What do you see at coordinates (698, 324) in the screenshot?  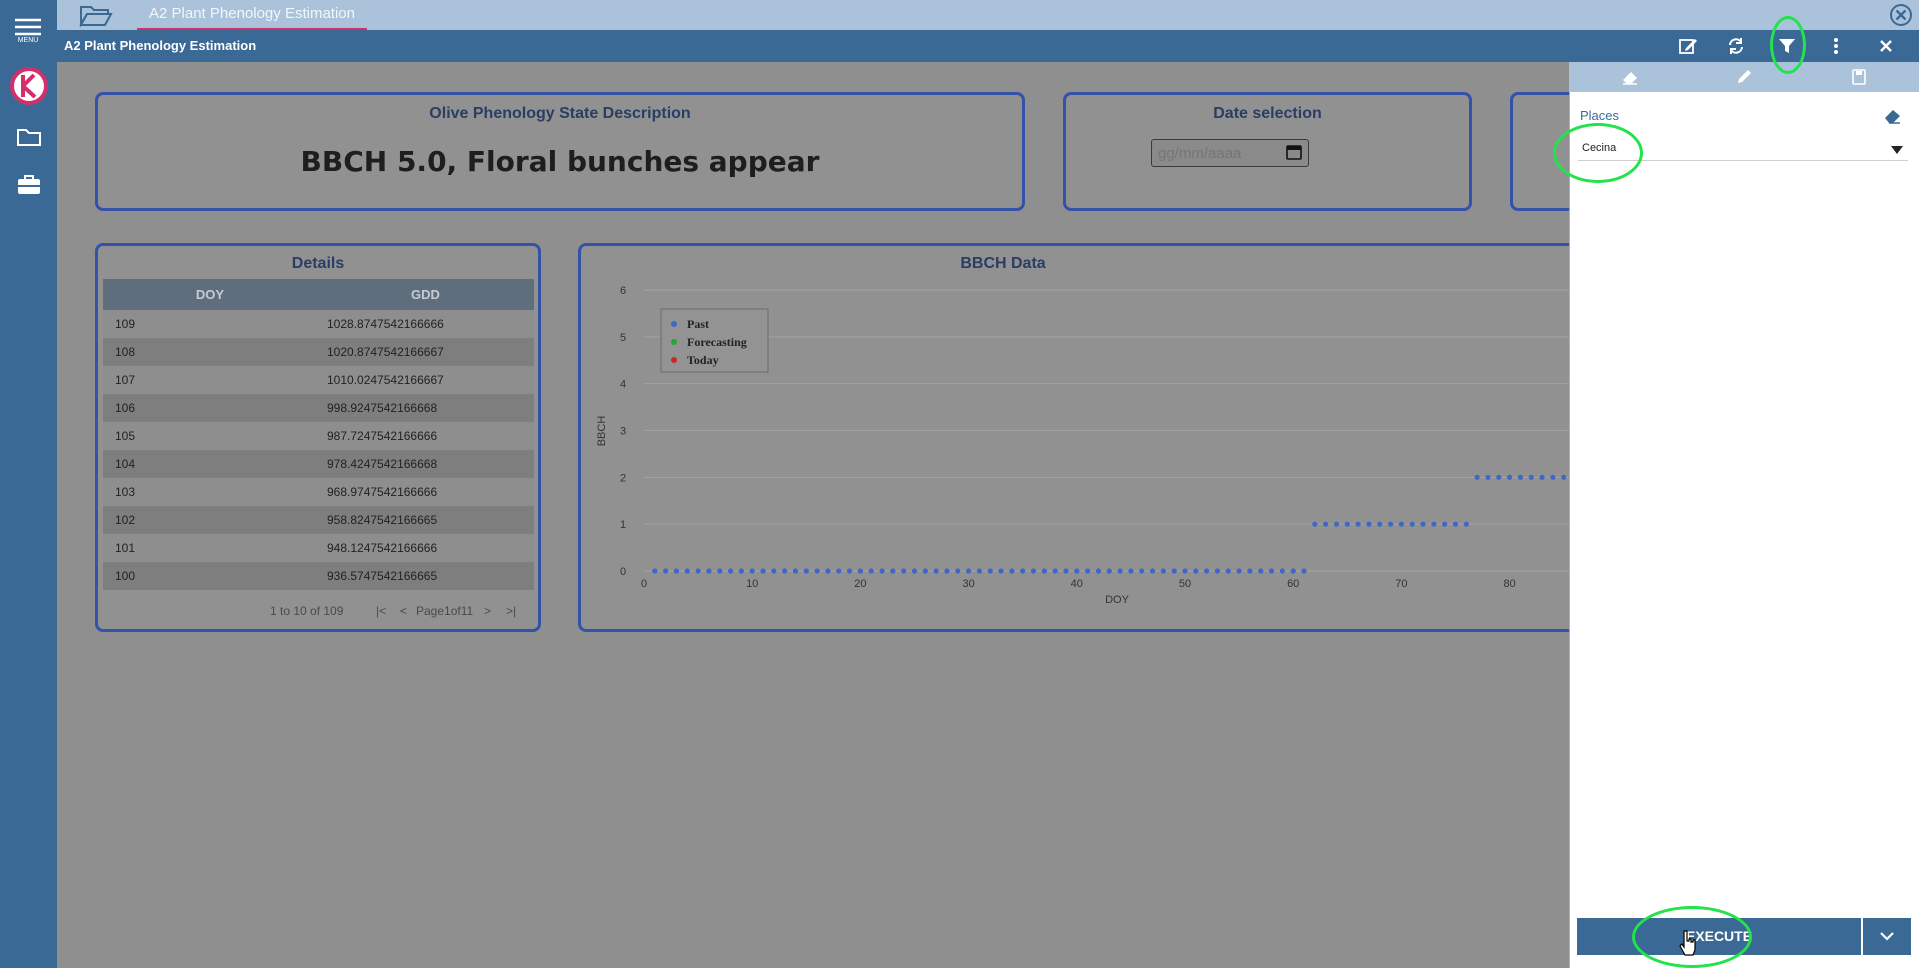 I see `legend-label: Past` at bounding box center [698, 324].